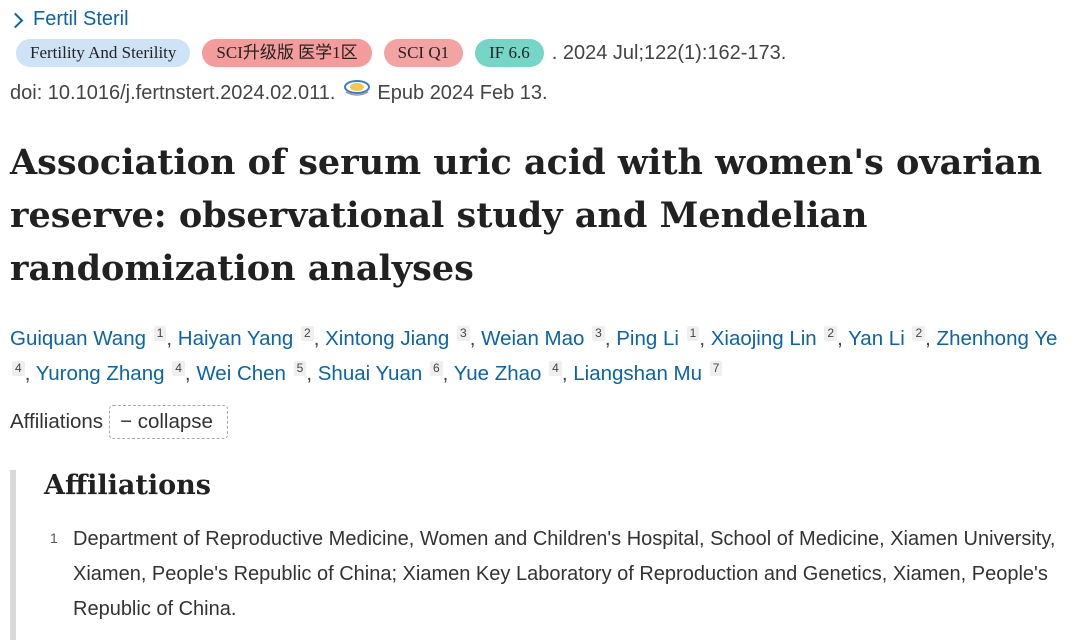 The image size is (1080, 640). I want to click on author: Shuai Yuan 6, so click(380, 373).